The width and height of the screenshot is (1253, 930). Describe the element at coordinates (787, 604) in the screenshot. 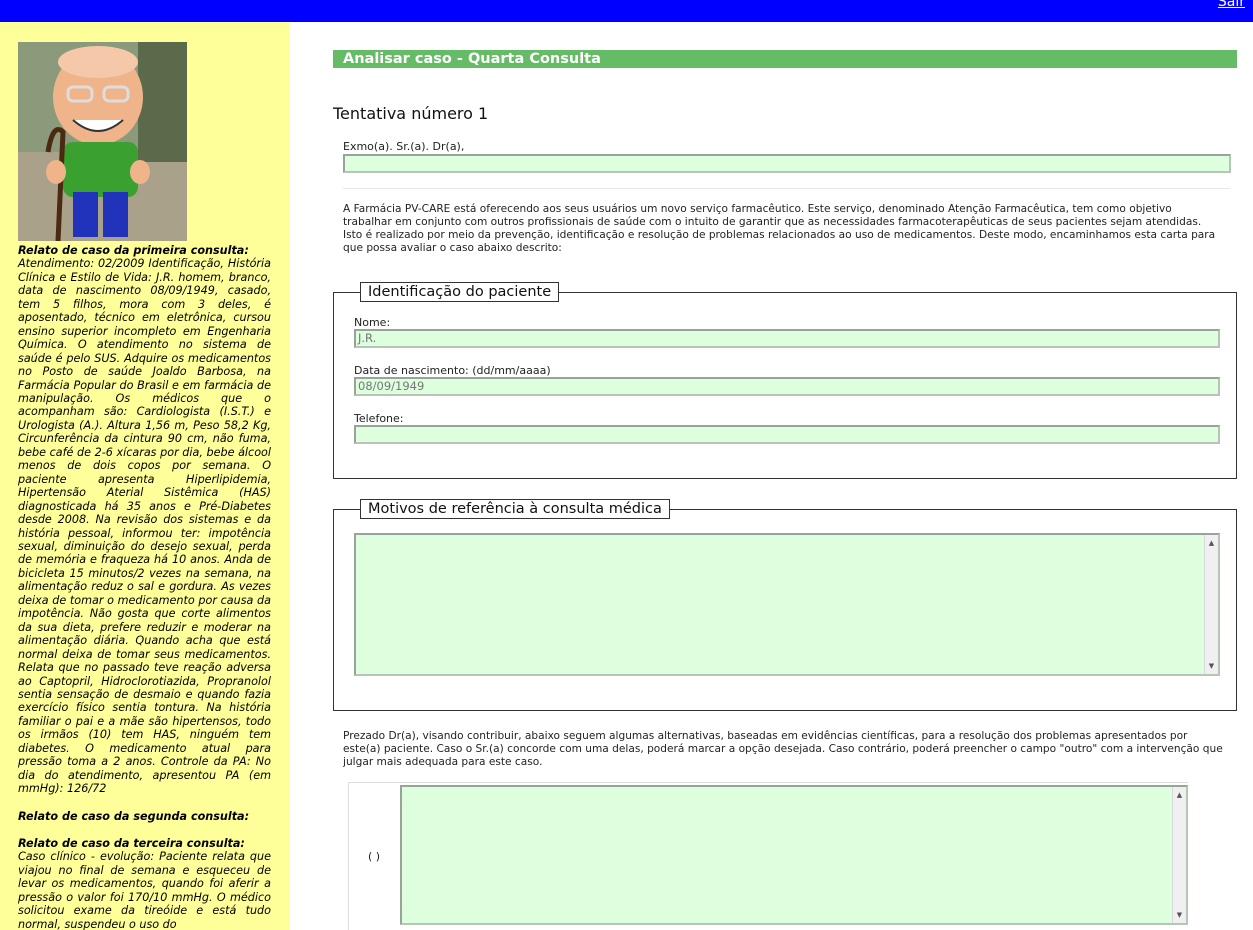

I see `reasons-textarea: ▲ ▼` at that location.